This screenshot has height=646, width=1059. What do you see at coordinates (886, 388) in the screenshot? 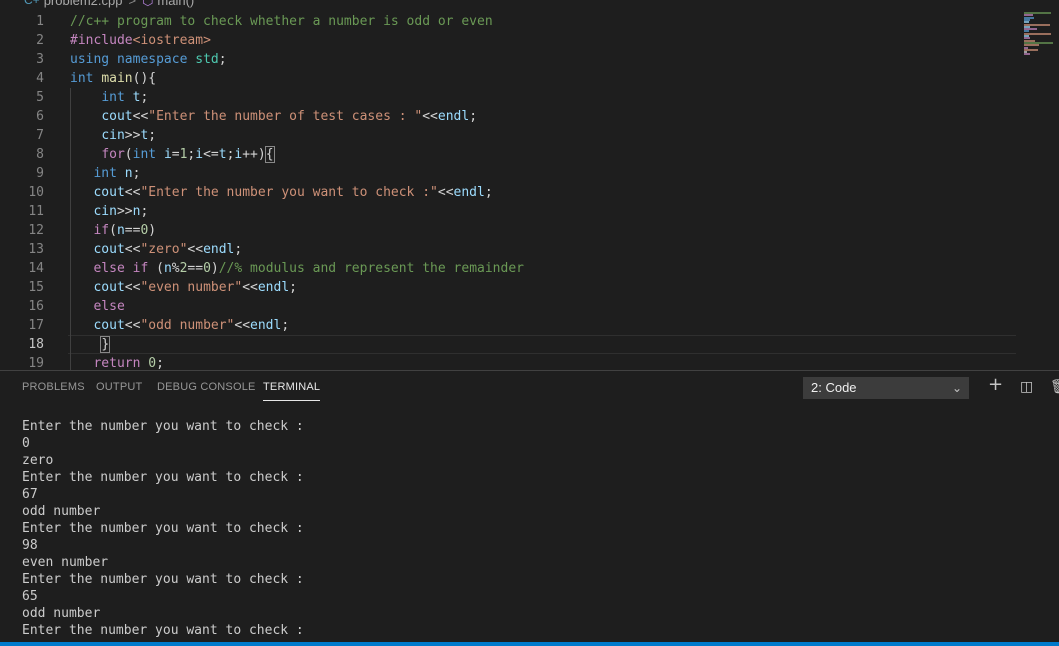
I see `terminal-select: 2: Code ⌄` at bounding box center [886, 388].